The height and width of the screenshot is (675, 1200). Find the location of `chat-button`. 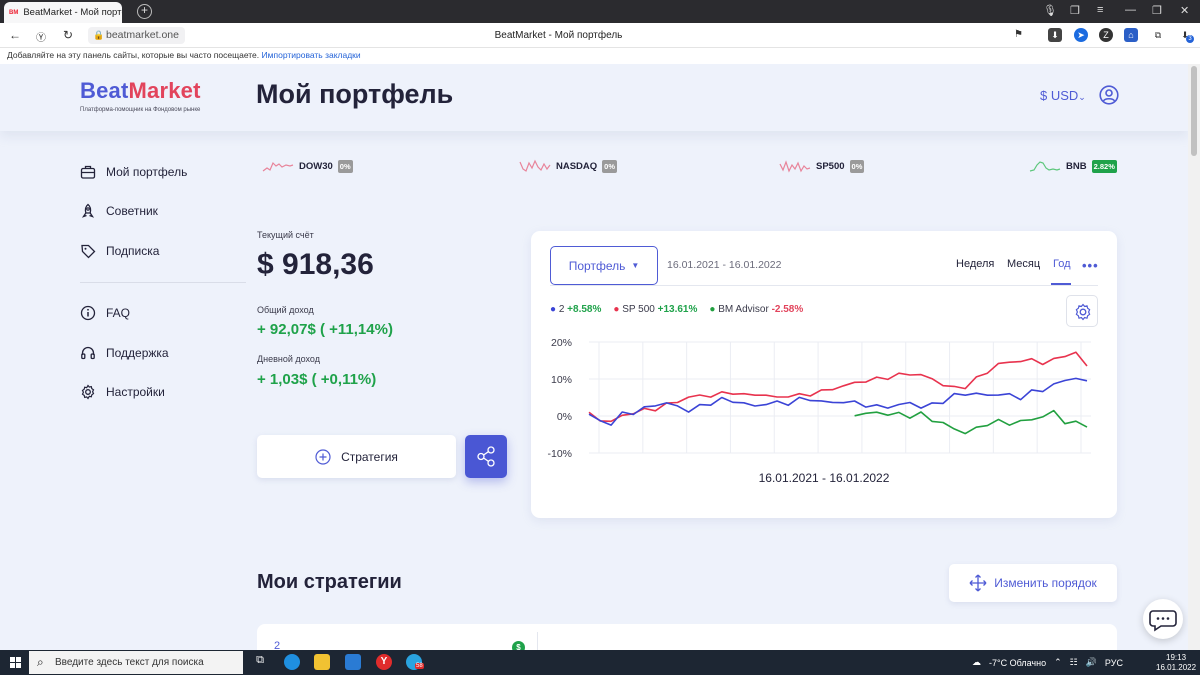

chat-button is located at coordinates (1163, 619).